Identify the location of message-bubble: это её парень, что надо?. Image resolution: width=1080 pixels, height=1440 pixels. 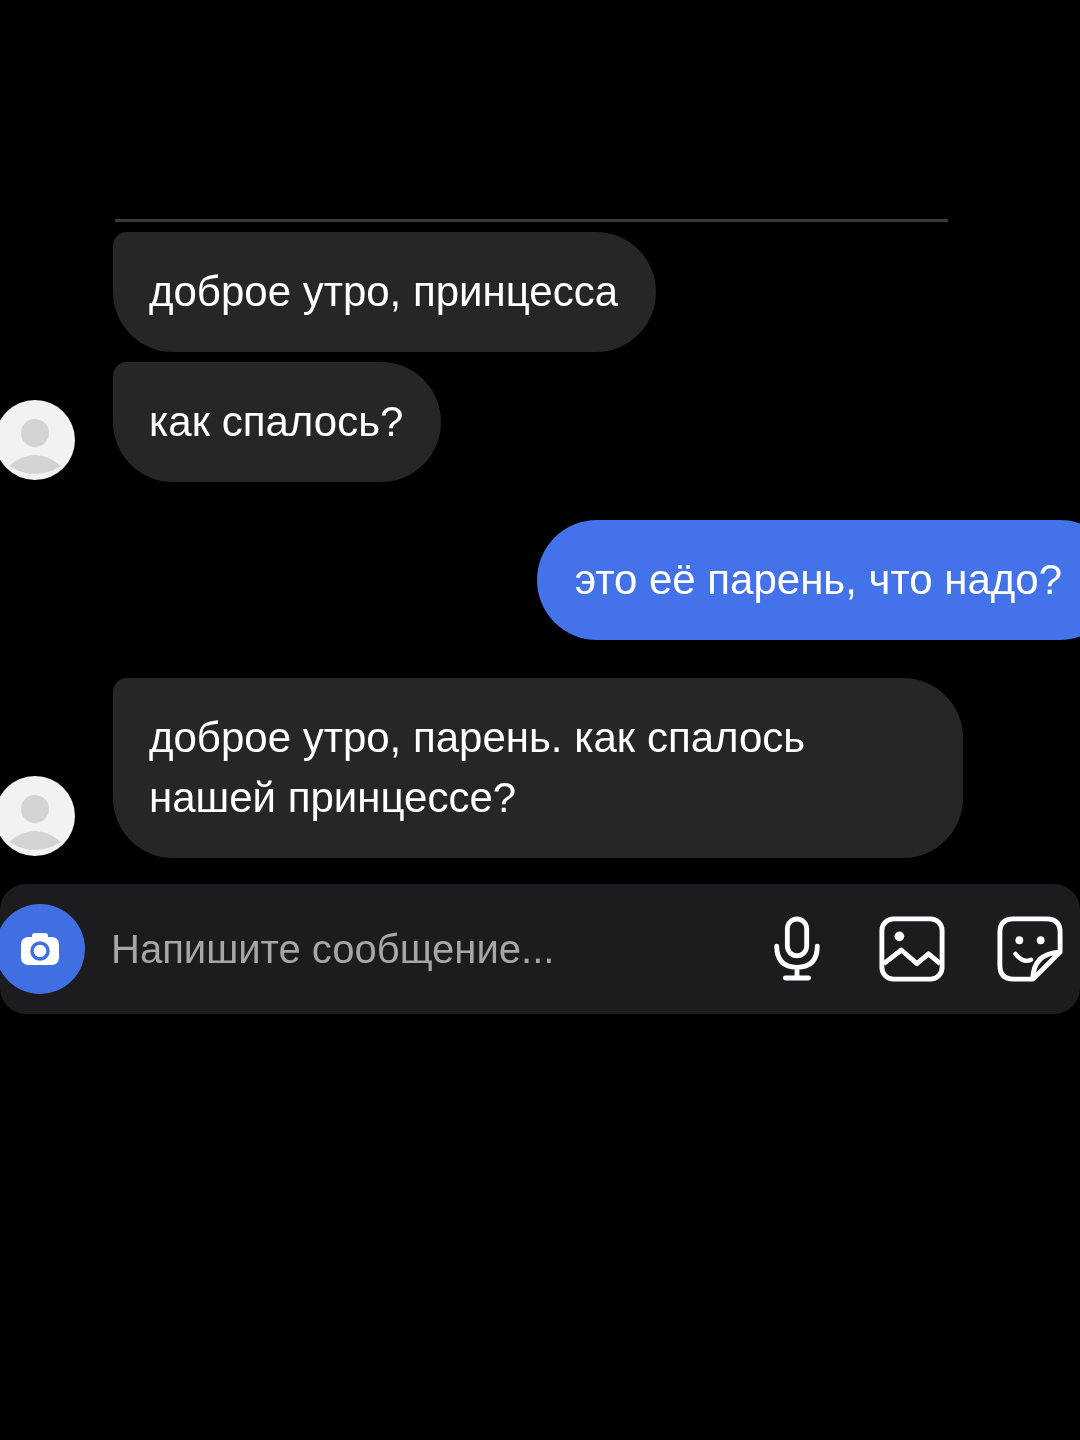
(808, 580).